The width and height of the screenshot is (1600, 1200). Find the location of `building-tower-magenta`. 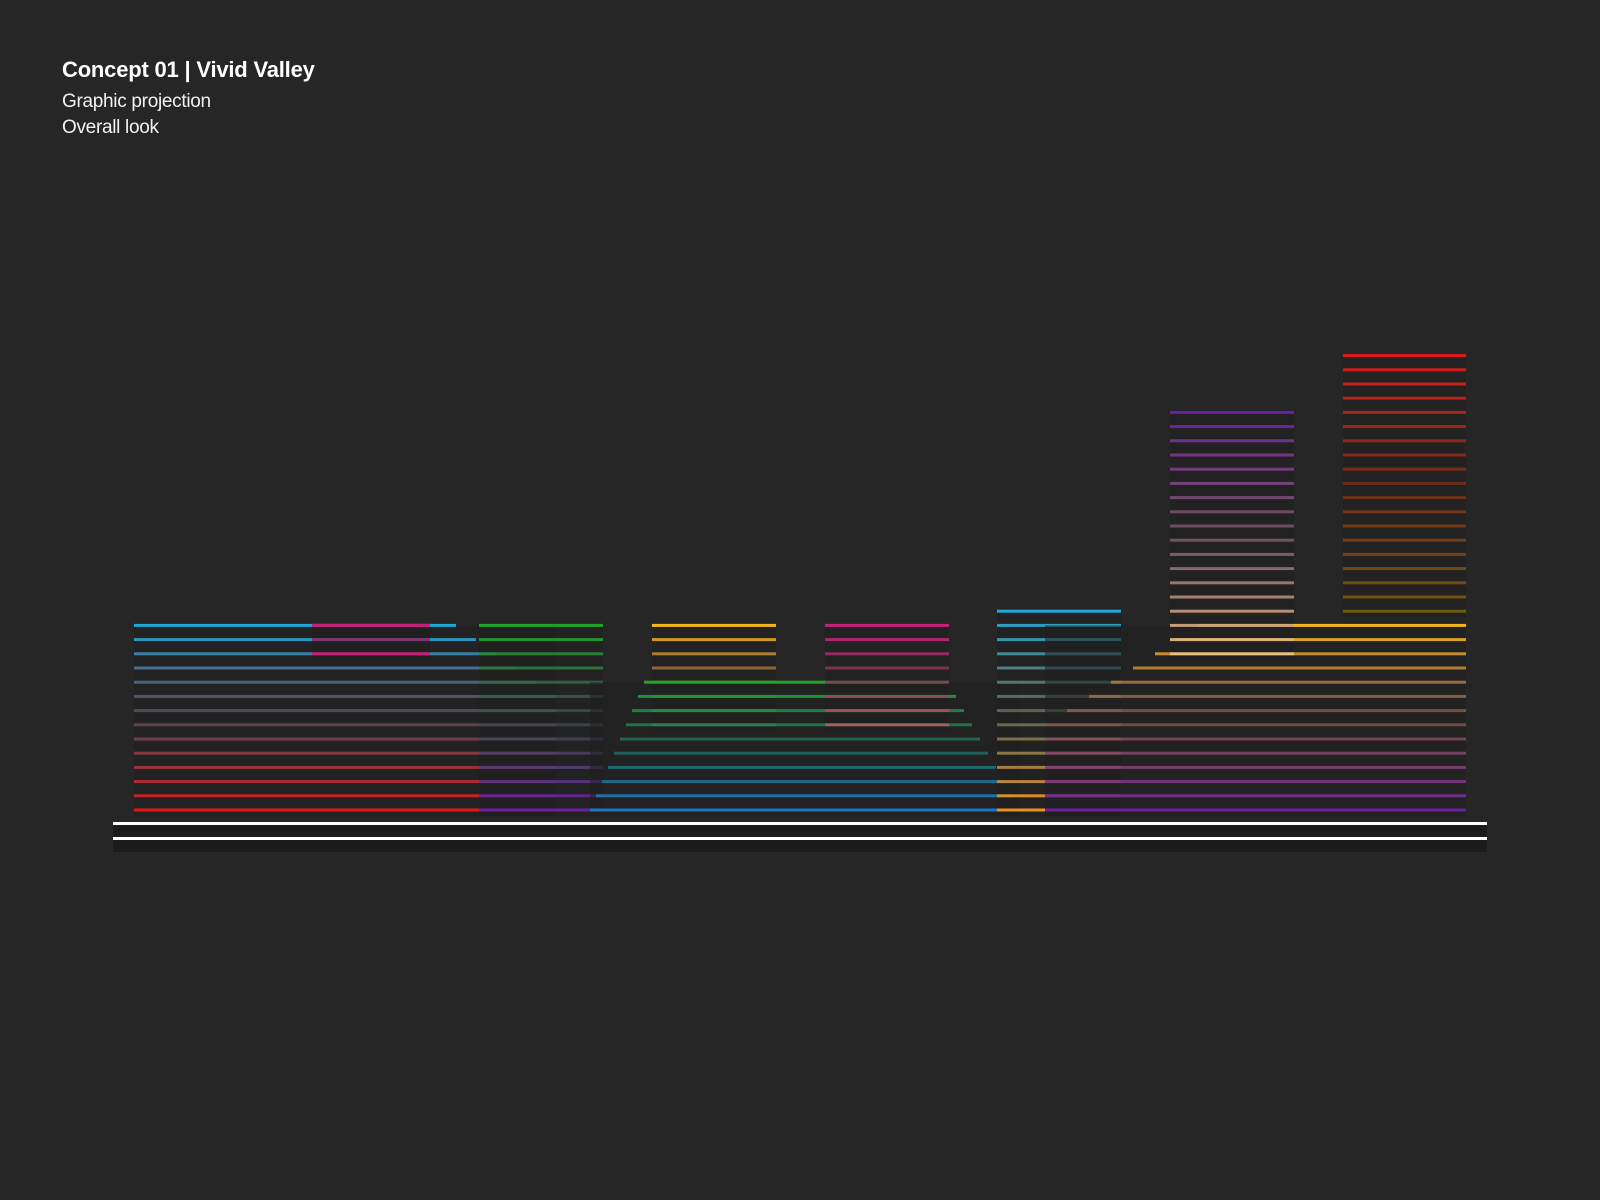

building-tower-magenta is located at coordinates (887, 677).